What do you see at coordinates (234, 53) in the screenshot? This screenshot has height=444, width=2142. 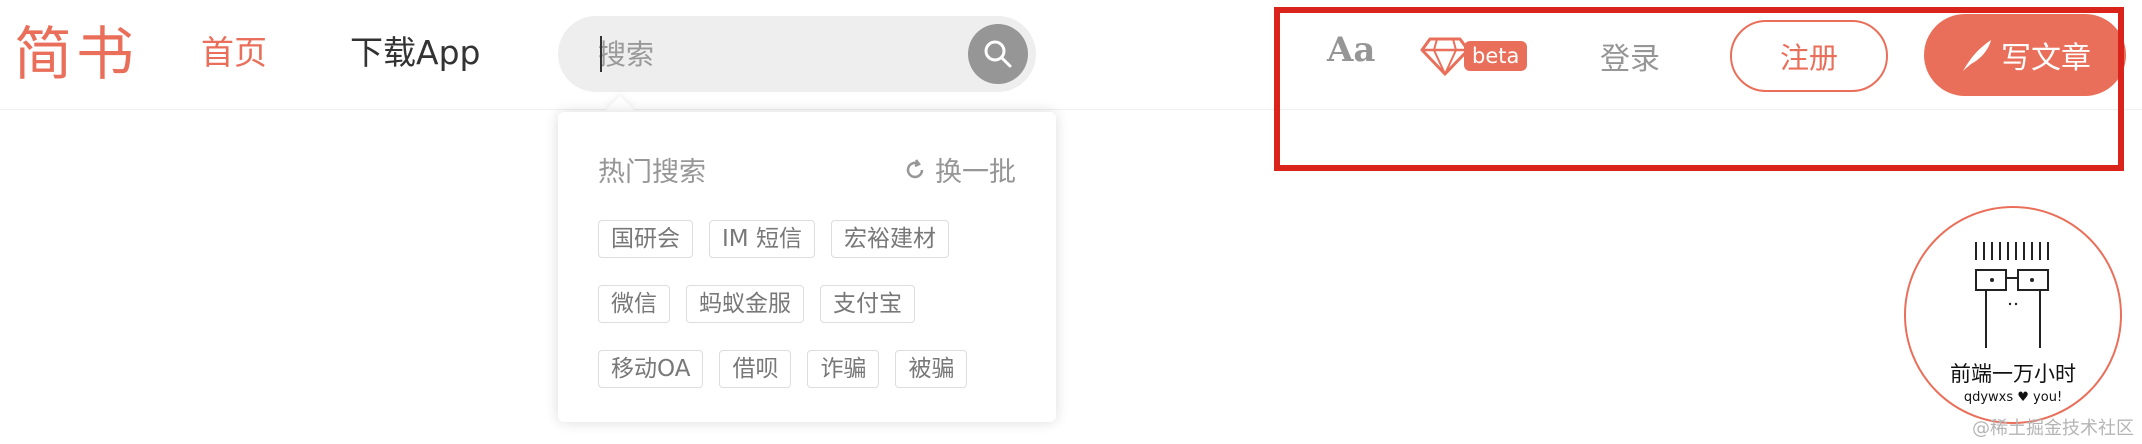 I see `nav-home-link: 首页` at bounding box center [234, 53].